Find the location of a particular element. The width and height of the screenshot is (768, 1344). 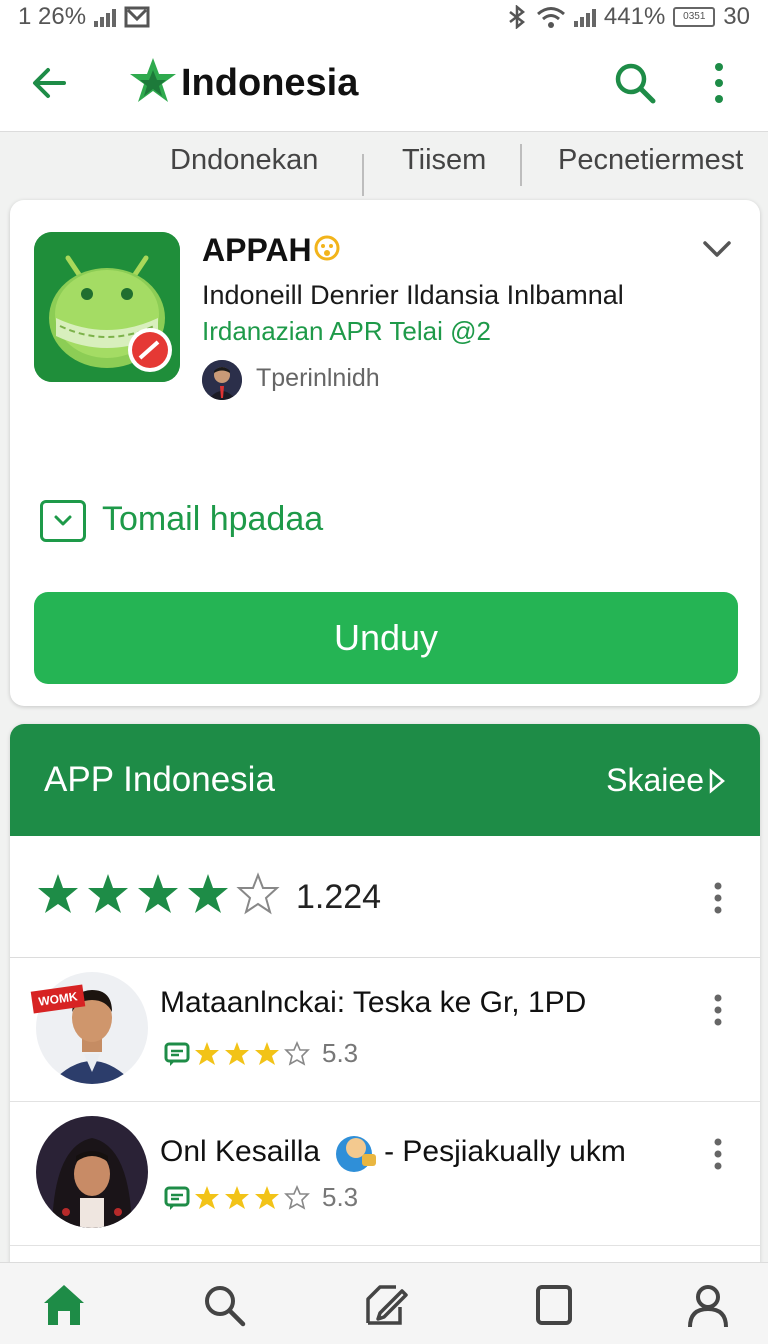

profile-icon is located at coordinates (708, 1305).